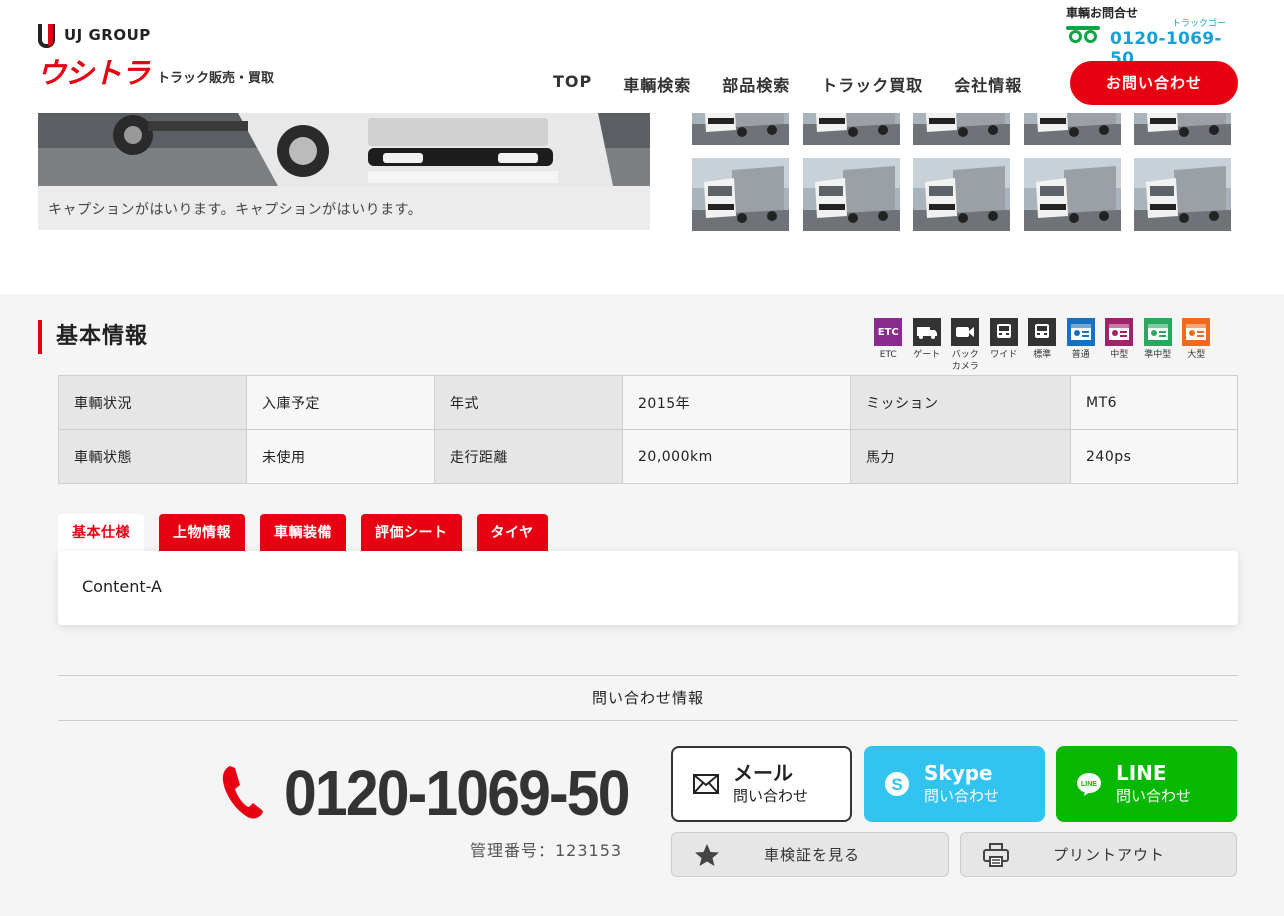 The image size is (1284, 916). I want to click on nav-vehicle-search: 車輌検索, so click(657, 84).